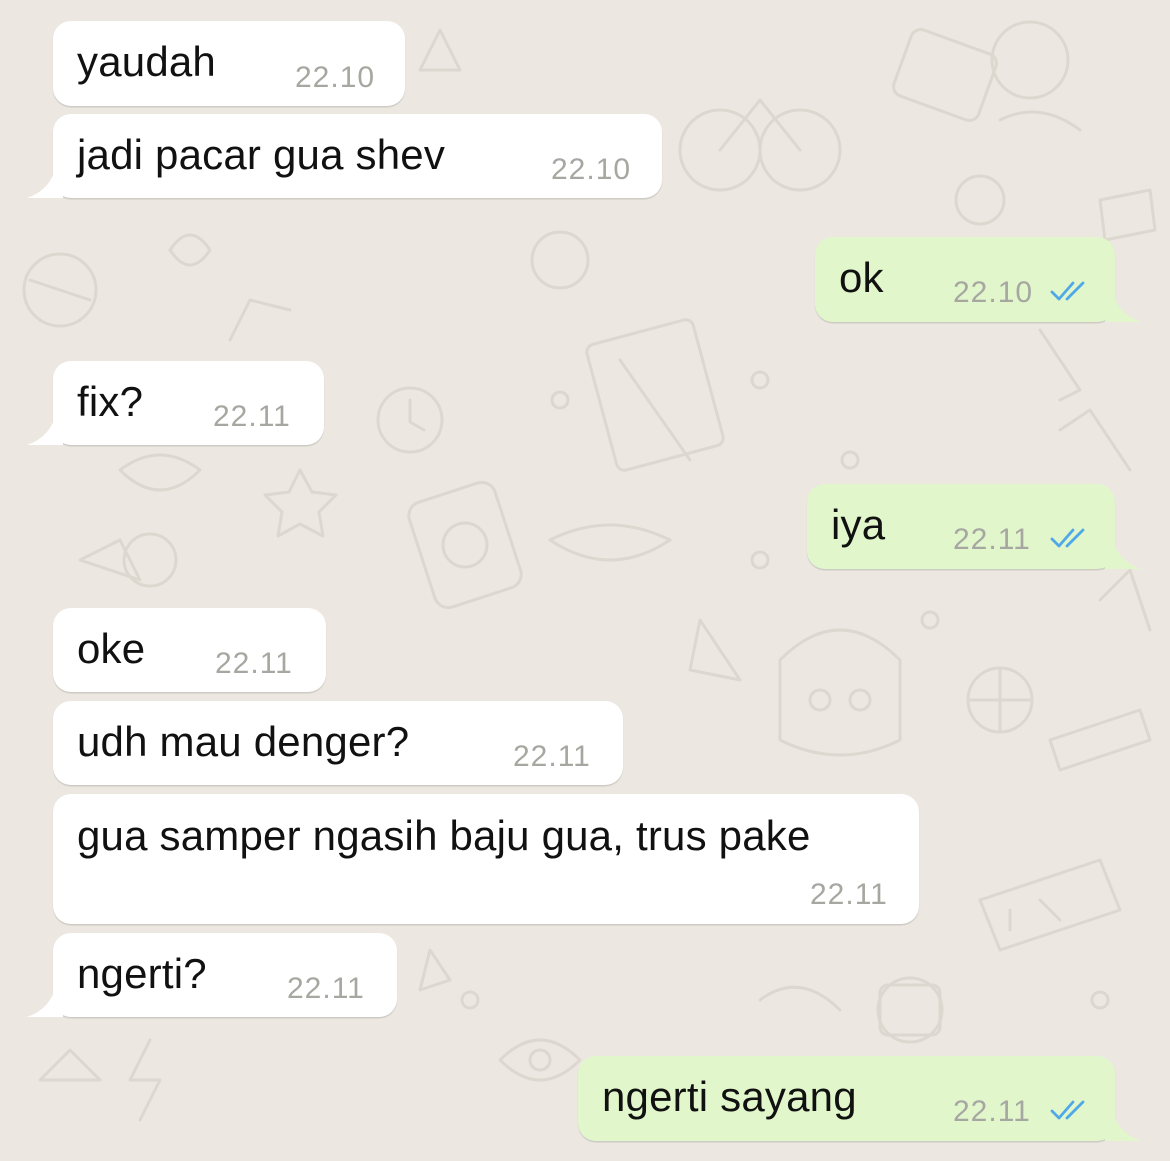 The image size is (1170, 1161). I want to click on outgoing-message: ngerti sayang 22.11, so click(859, 1098).